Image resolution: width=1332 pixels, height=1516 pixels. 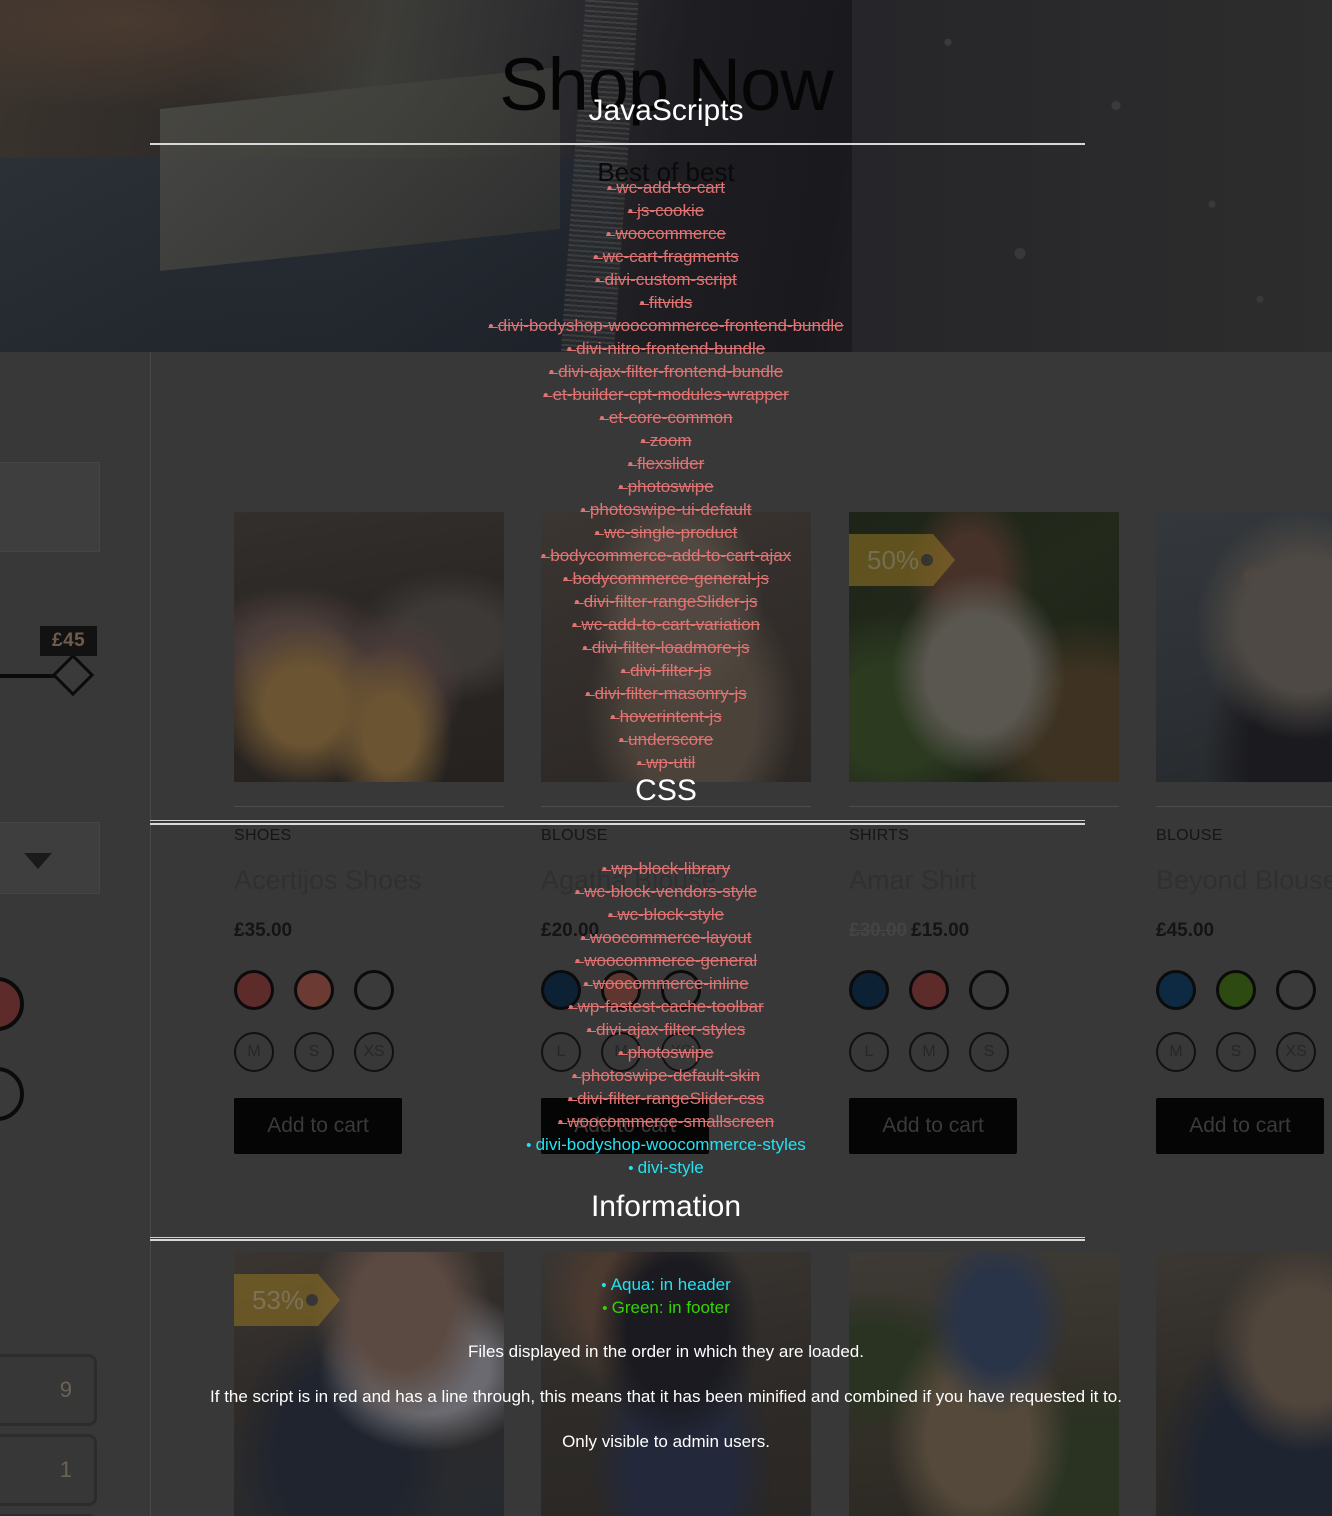 I want to click on information-rule, so click(x=617, y=1240).